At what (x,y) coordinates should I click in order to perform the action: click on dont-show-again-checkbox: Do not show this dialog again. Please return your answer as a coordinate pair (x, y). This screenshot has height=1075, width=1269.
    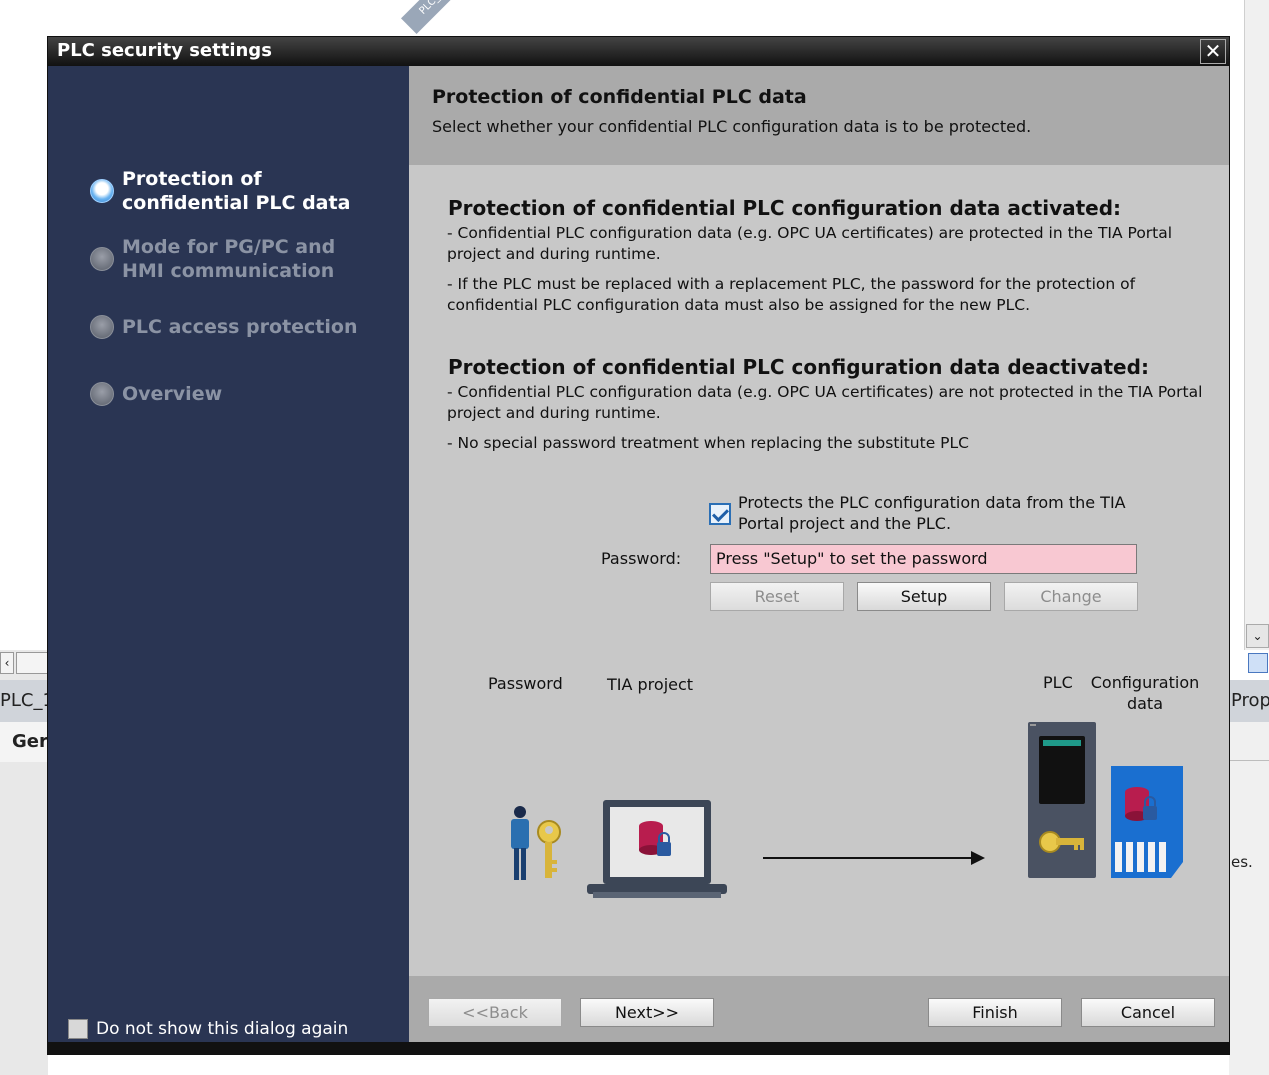
    Looking at the image, I should click on (208, 1029).